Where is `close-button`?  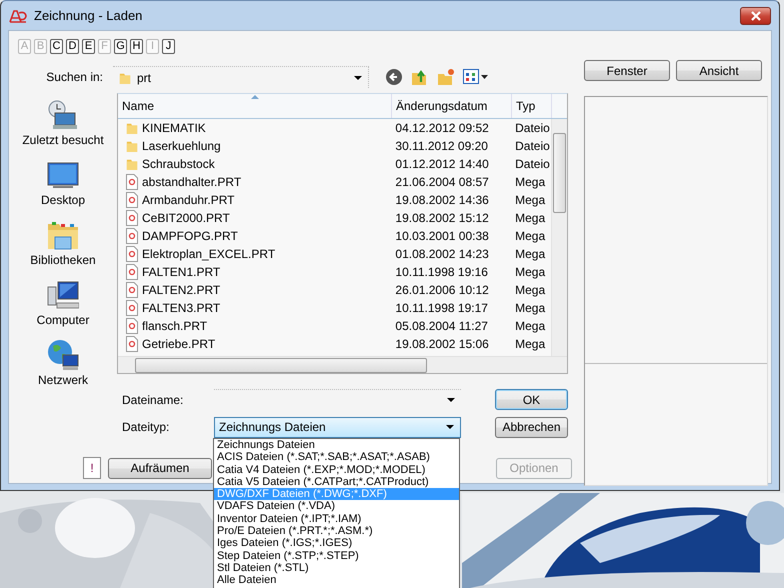
close-button is located at coordinates (755, 15).